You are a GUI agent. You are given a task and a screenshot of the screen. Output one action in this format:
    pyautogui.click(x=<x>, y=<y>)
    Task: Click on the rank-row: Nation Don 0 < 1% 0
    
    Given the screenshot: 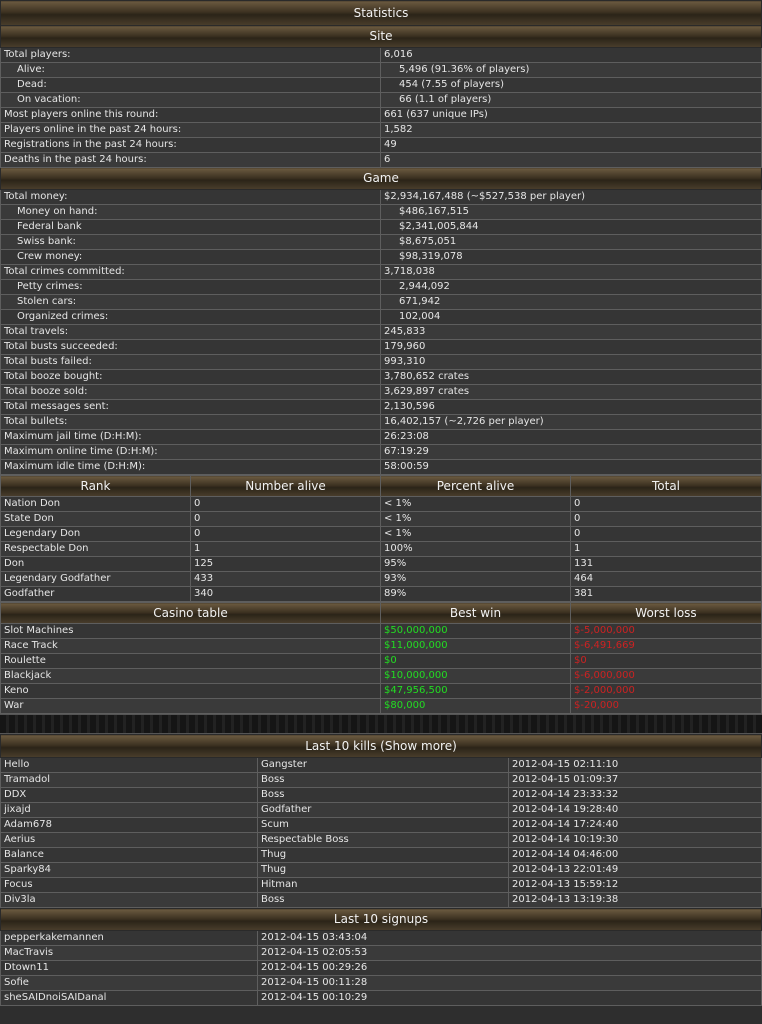 What is the action you would take?
    pyautogui.click(x=381, y=504)
    